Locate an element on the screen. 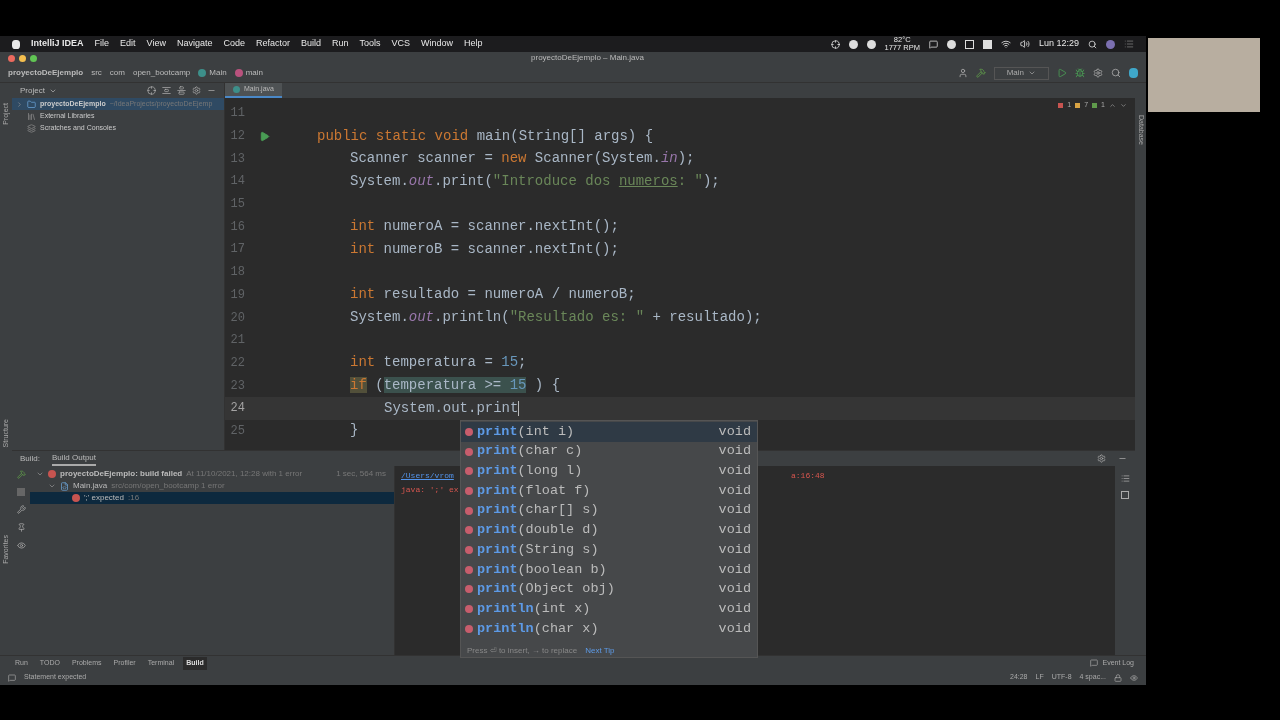  zoom-button is located at coordinates (33, 58).